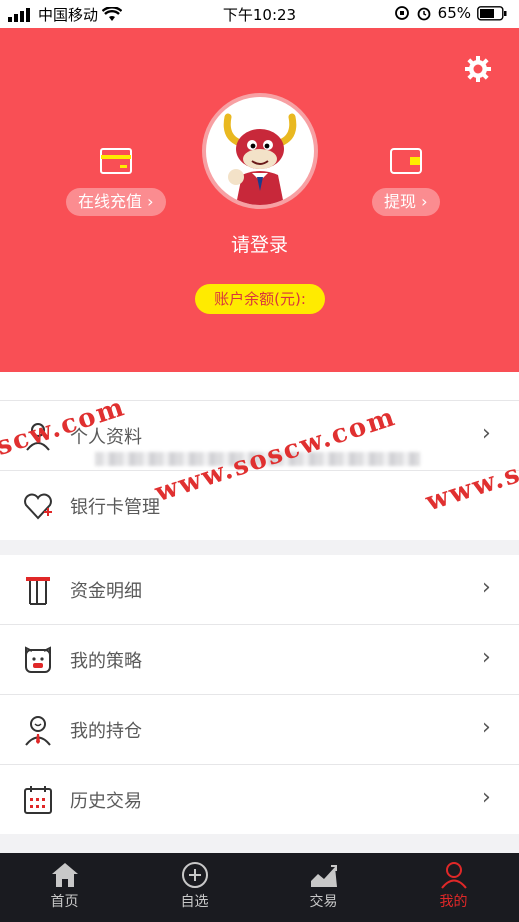 The height and width of the screenshot is (922, 519). Describe the element at coordinates (401, 13) in the screenshot. I see `rotation-lock-icon` at that location.